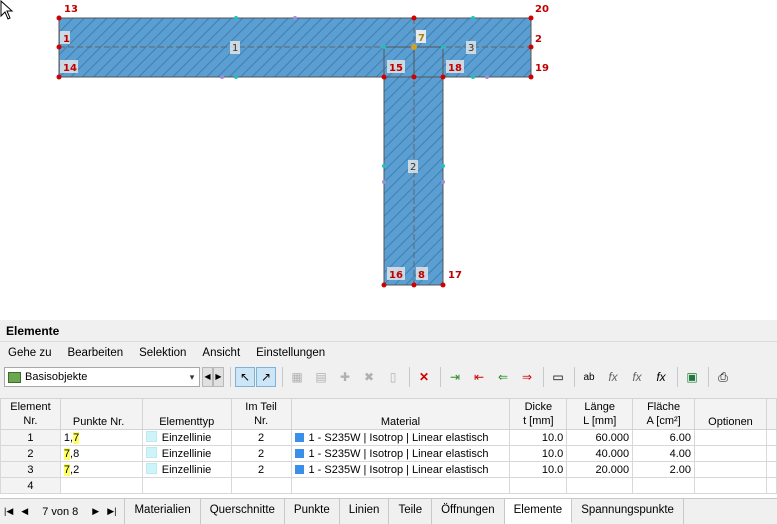  I want to click on tab-linien: Linien, so click(365, 511).